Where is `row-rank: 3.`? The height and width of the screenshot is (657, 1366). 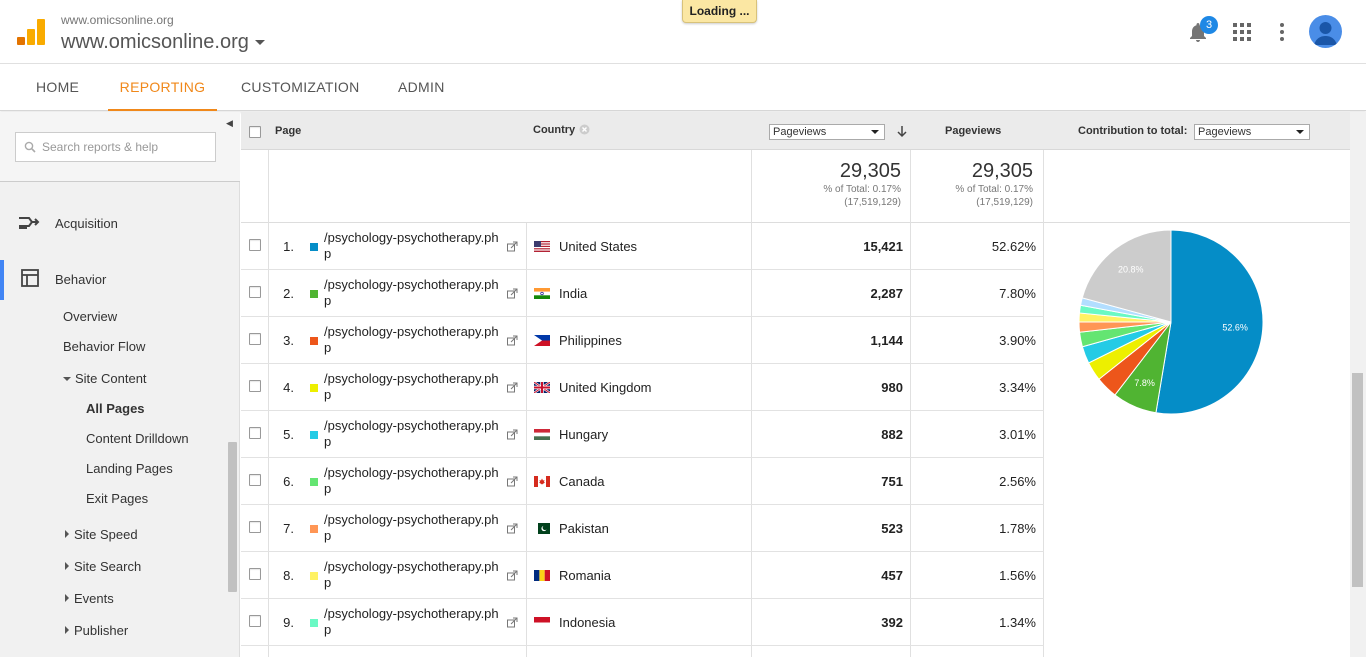
row-rank: 3. is located at coordinates (288, 340).